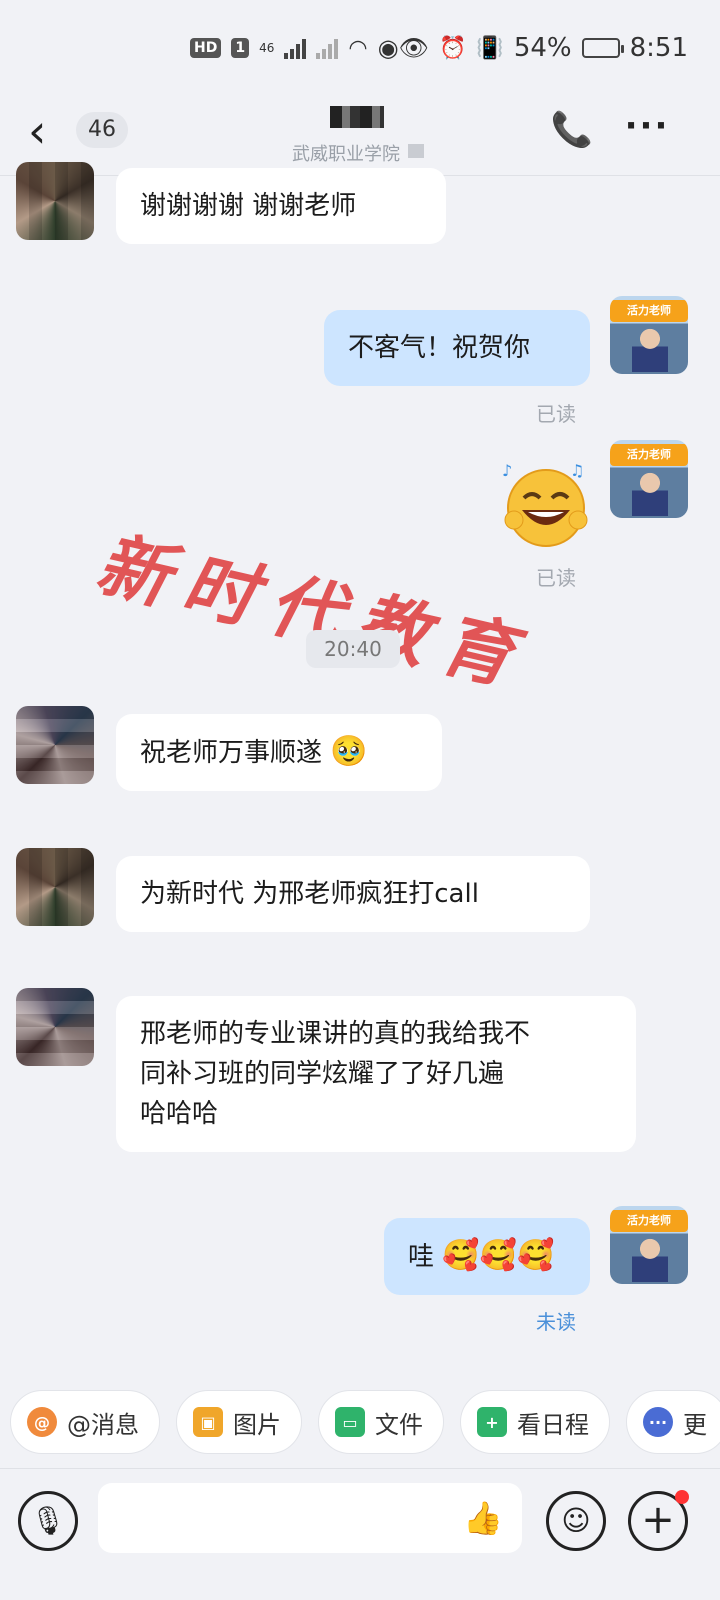 The width and height of the screenshot is (720, 1600). I want to click on voice-button: 🎙, so click(48, 1521).